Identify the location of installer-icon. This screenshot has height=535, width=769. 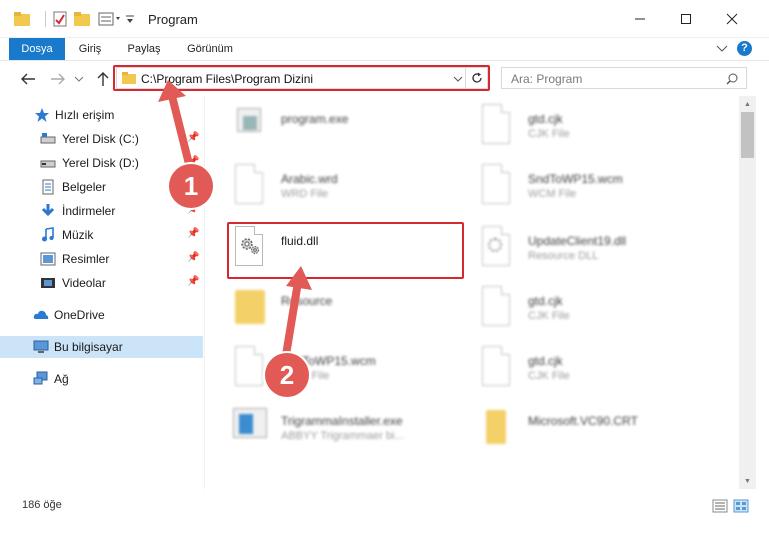
(249, 426).